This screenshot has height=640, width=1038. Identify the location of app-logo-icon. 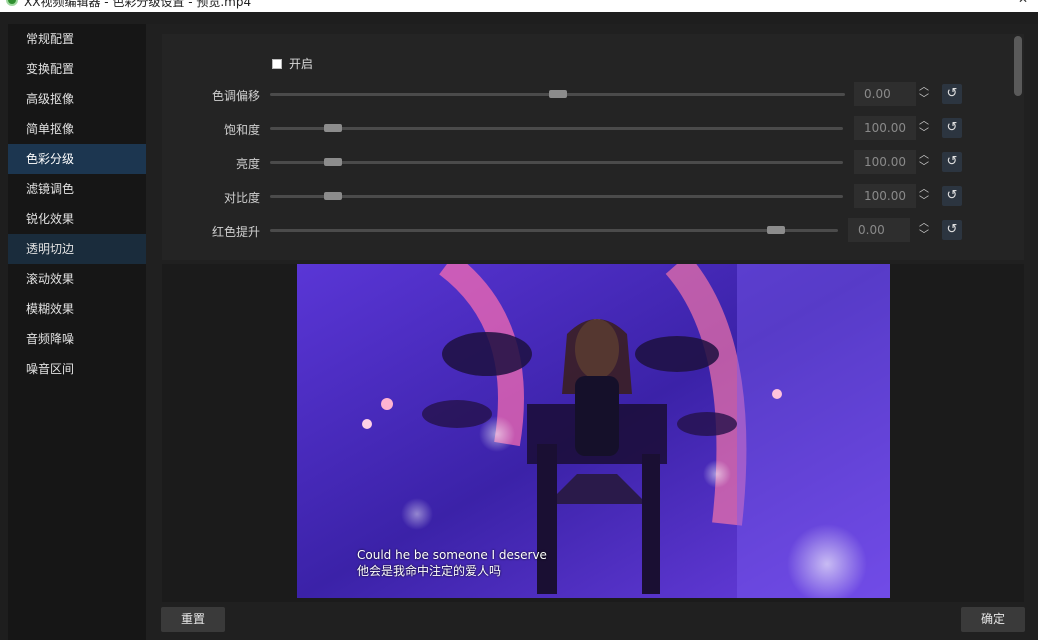
(12, 3).